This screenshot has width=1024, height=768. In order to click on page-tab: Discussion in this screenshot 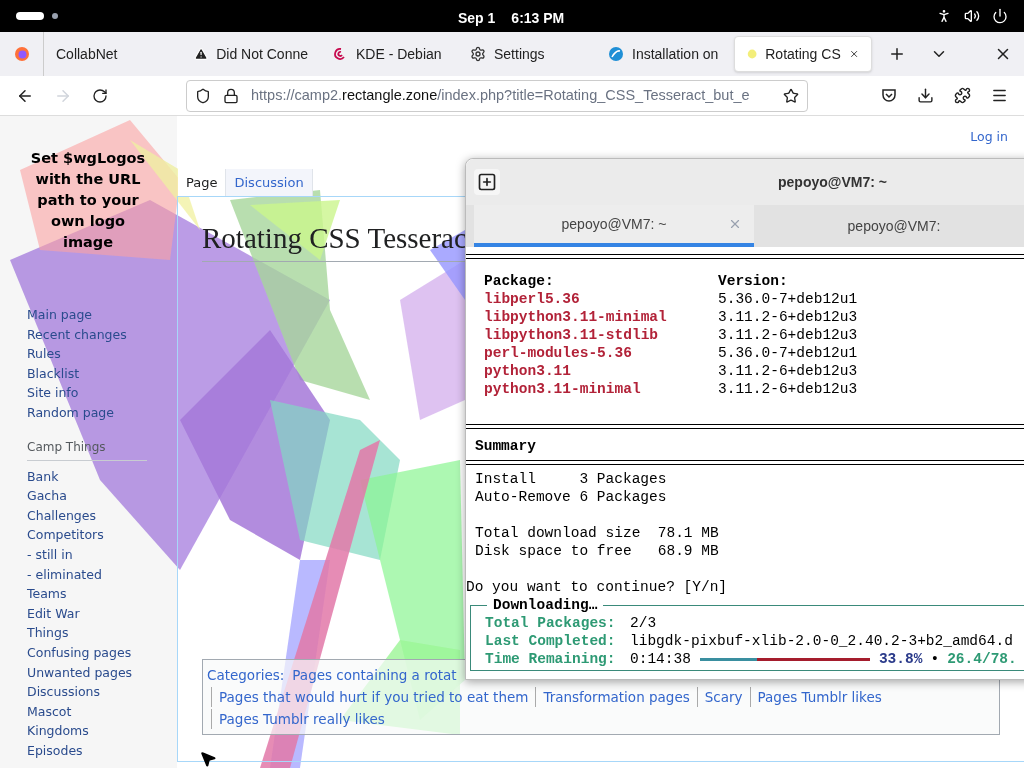, I will do `click(269, 182)`.